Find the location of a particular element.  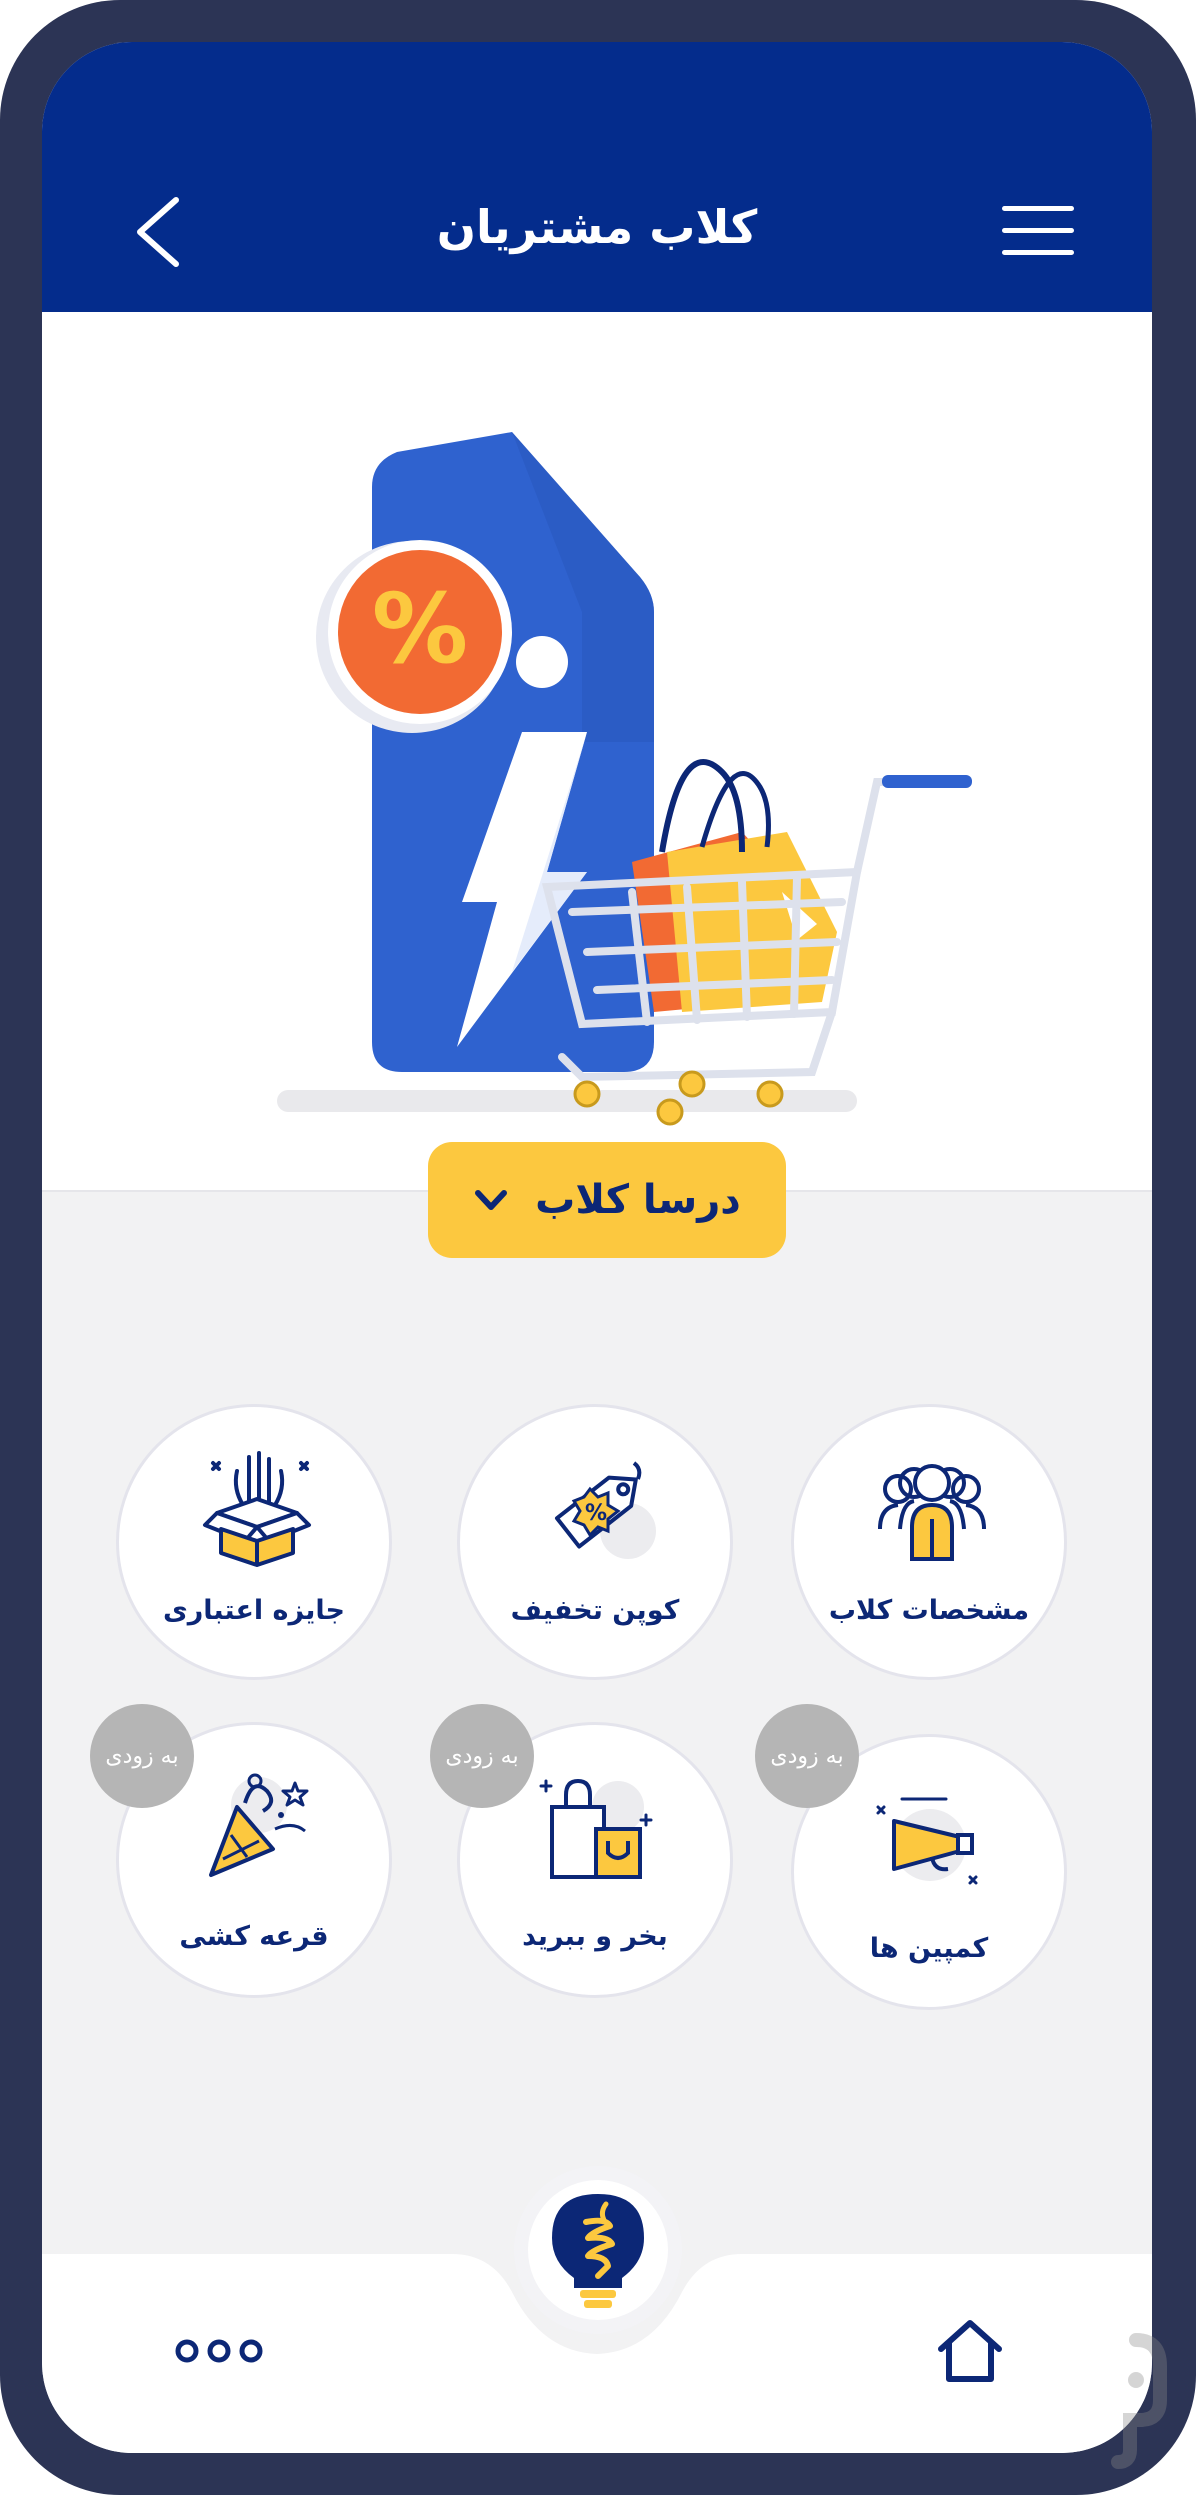

party-popper-icon is located at coordinates (259, 1825).